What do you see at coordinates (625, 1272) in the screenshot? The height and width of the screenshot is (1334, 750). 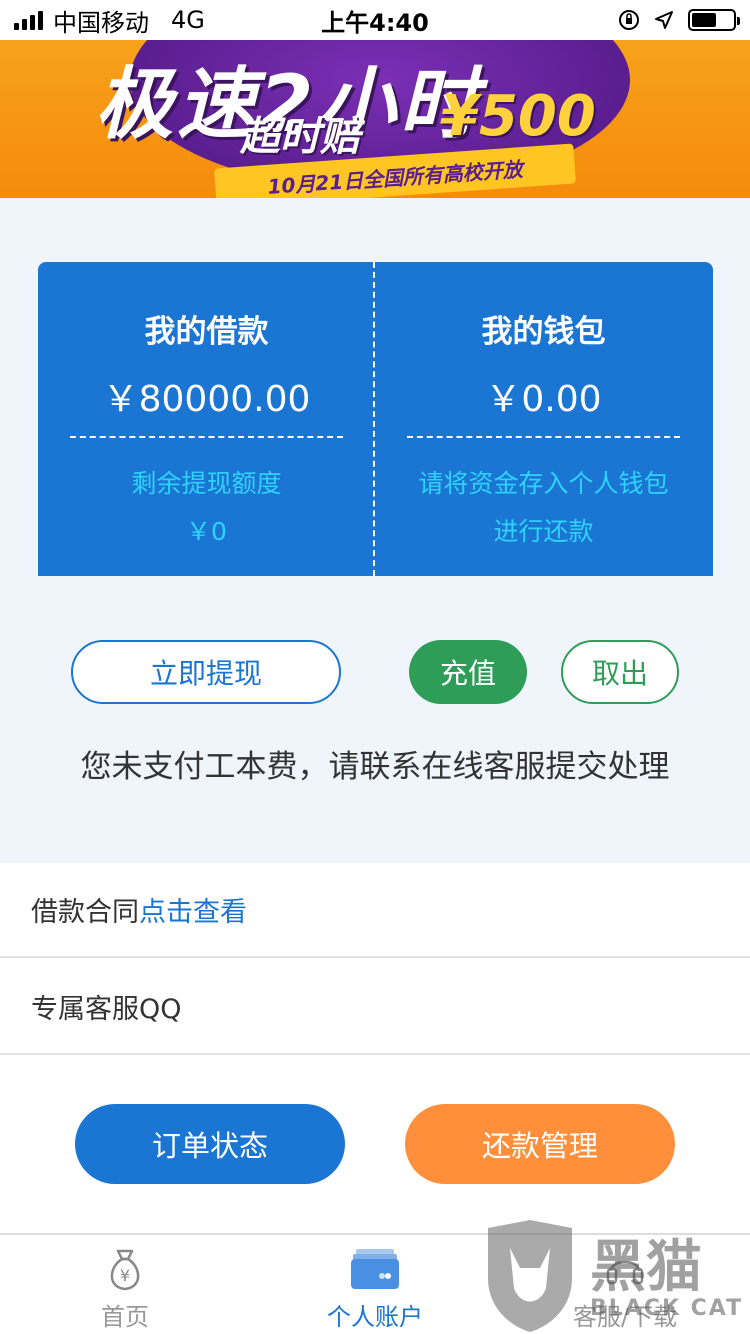 I see `service-icon` at bounding box center [625, 1272].